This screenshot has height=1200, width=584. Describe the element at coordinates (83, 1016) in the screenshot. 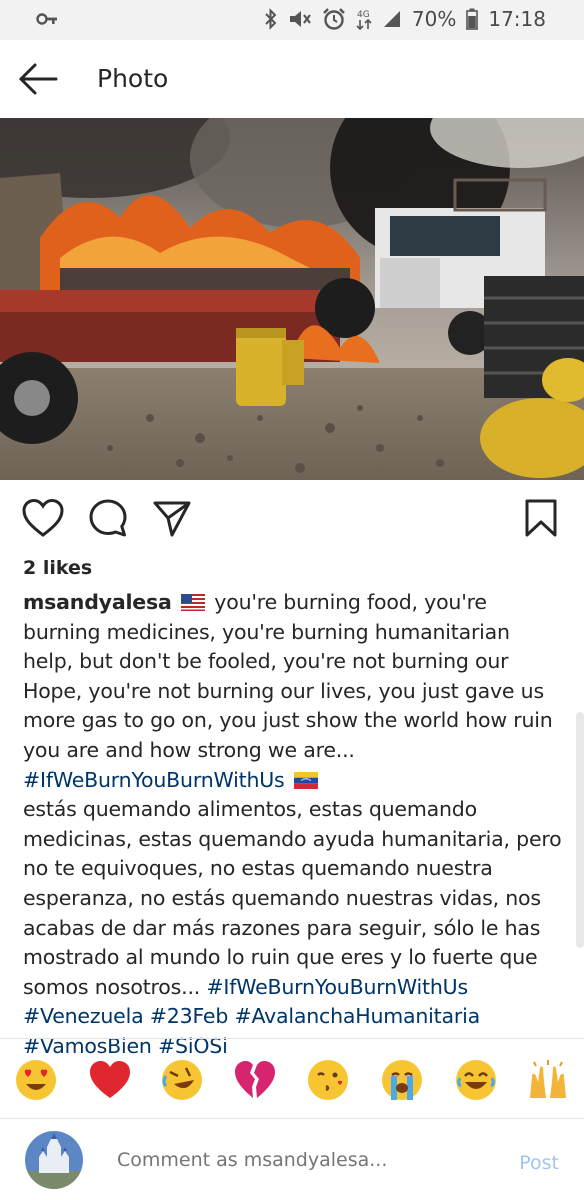

I see `hashtag: #Venezuela` at that location.